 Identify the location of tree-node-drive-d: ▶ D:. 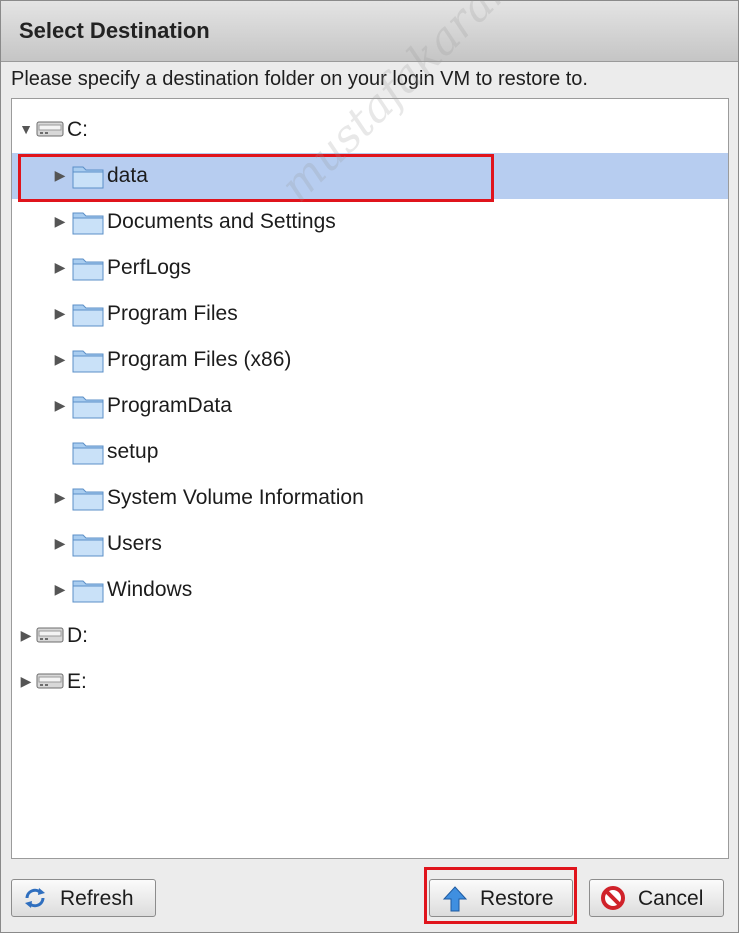
(370, 636).